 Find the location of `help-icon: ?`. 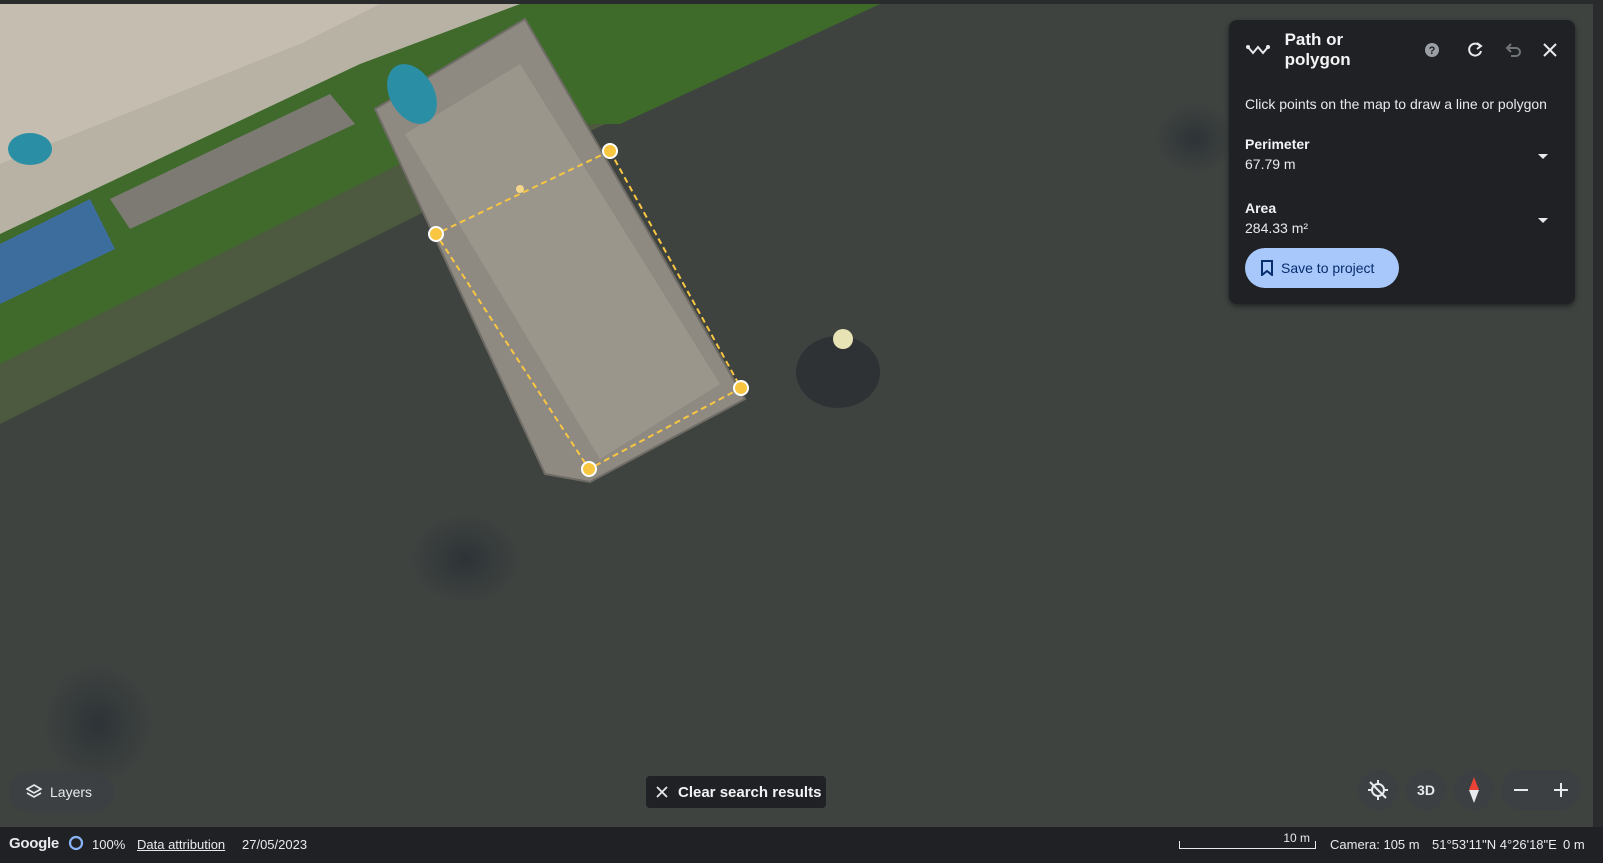

help-icon: ? is located at coordinates (1432, 50).